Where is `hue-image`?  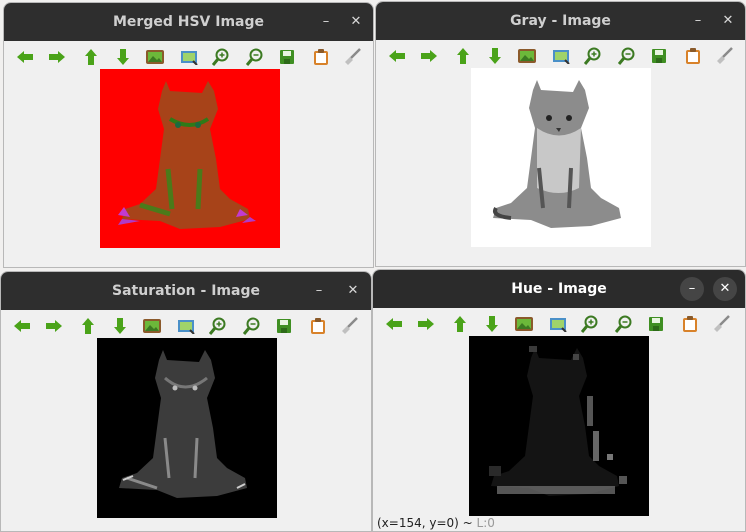
hue-image is located at coordinates (559, 426).